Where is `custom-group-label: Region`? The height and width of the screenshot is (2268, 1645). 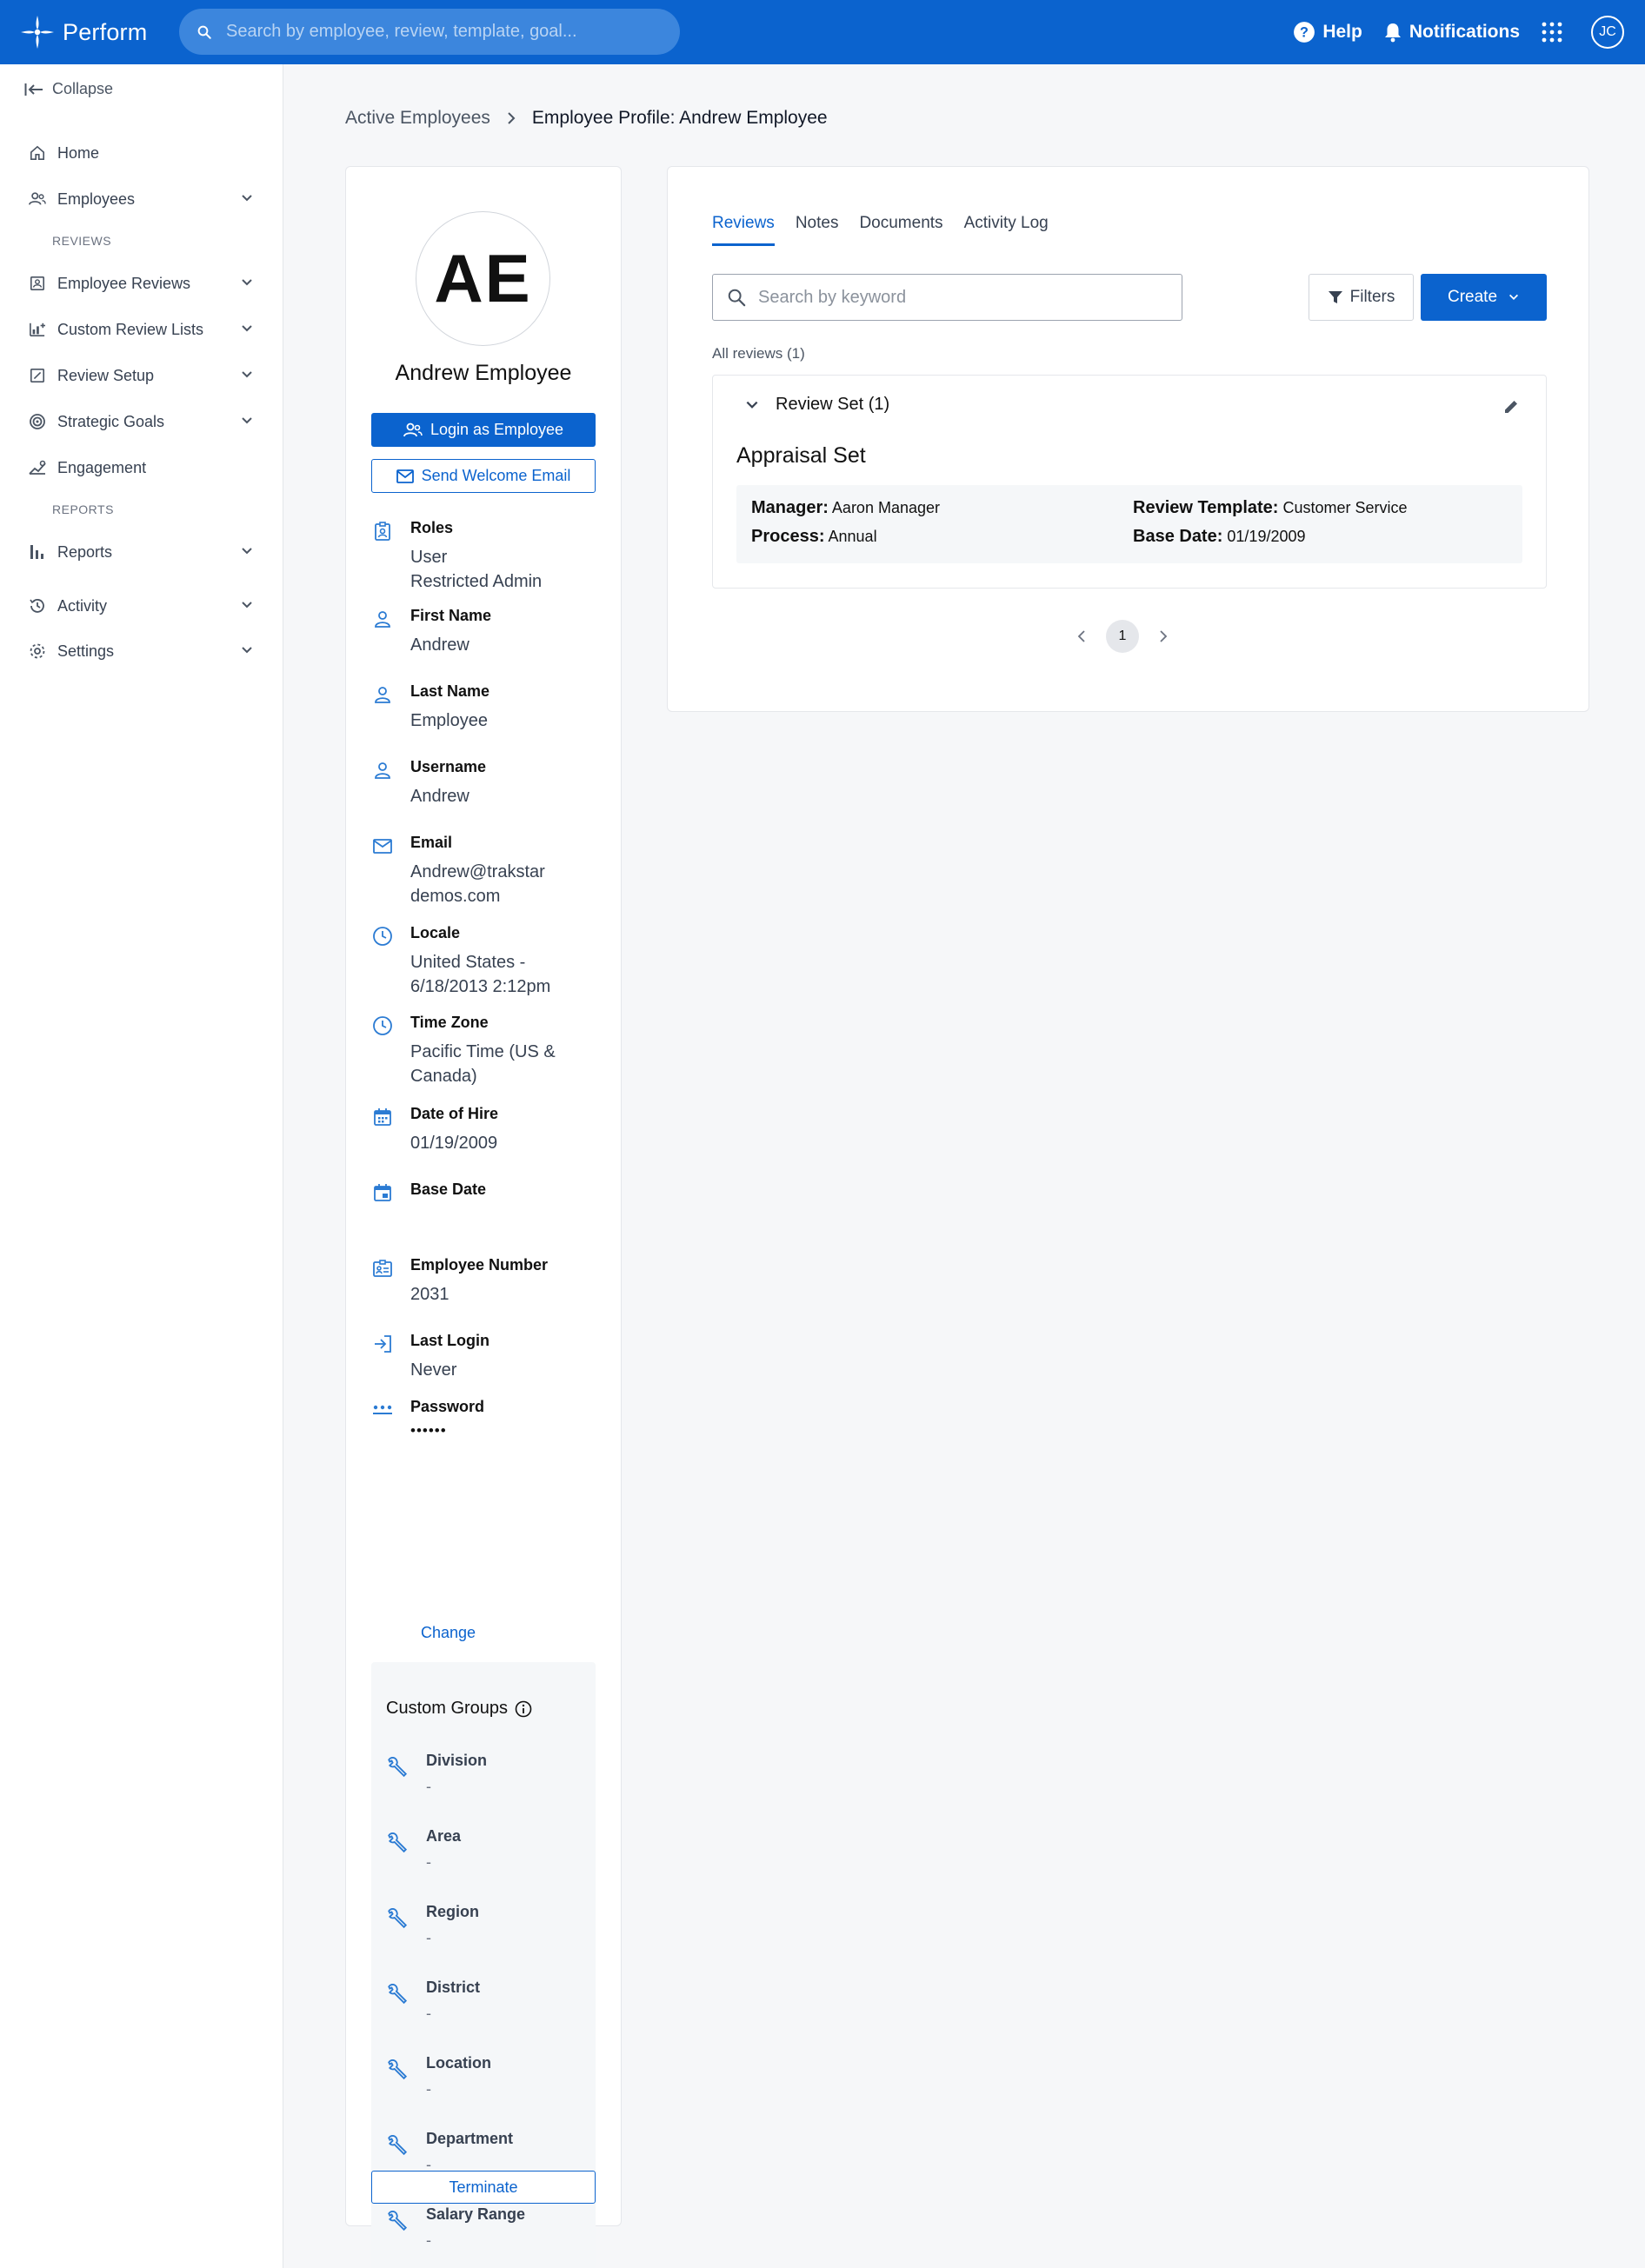 custom-group-label: Region is located at coordinates (452, 1911).